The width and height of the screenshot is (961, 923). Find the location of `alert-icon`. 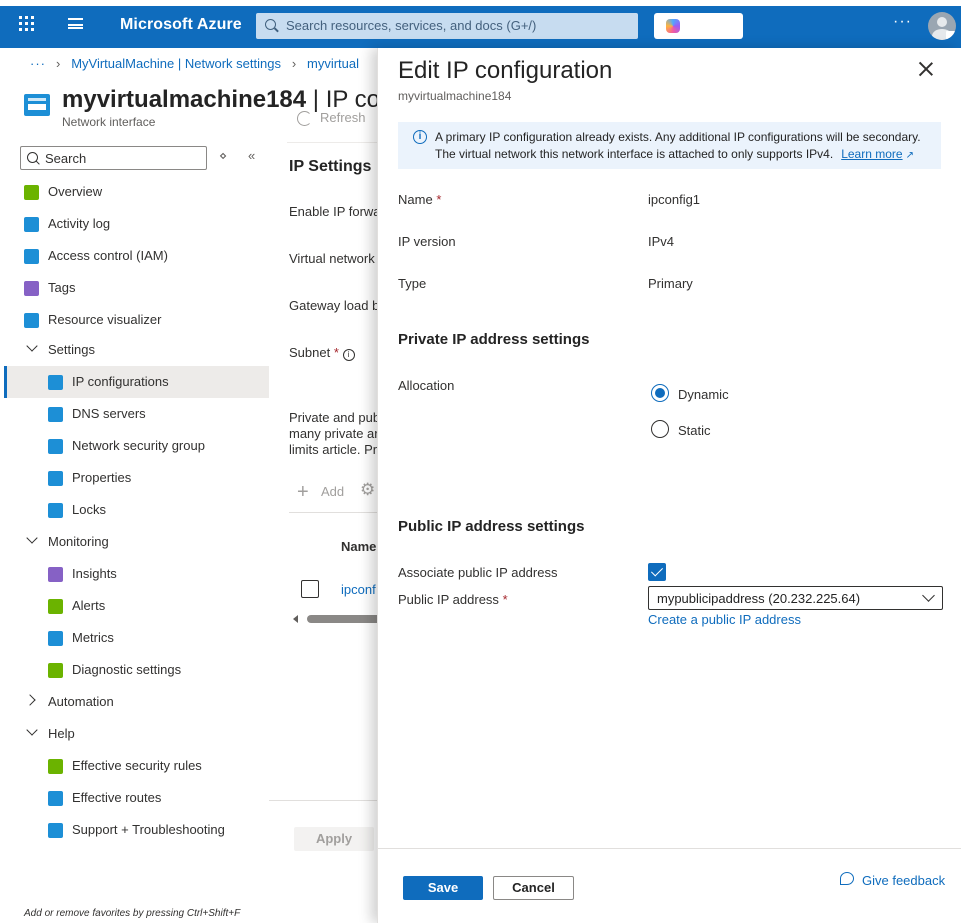

alert-icon is located at coordinates (55, 606).